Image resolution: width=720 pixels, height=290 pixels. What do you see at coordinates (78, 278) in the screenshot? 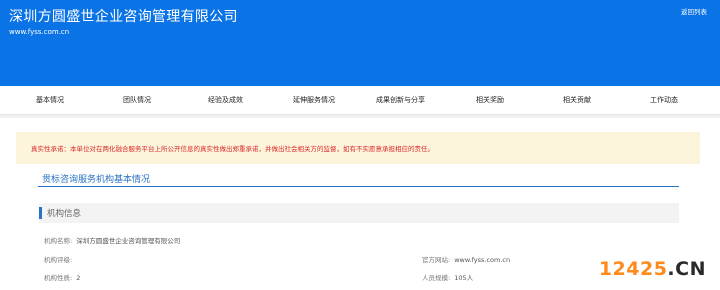
I see `info-value: 2` at bounding box center [78, 278].